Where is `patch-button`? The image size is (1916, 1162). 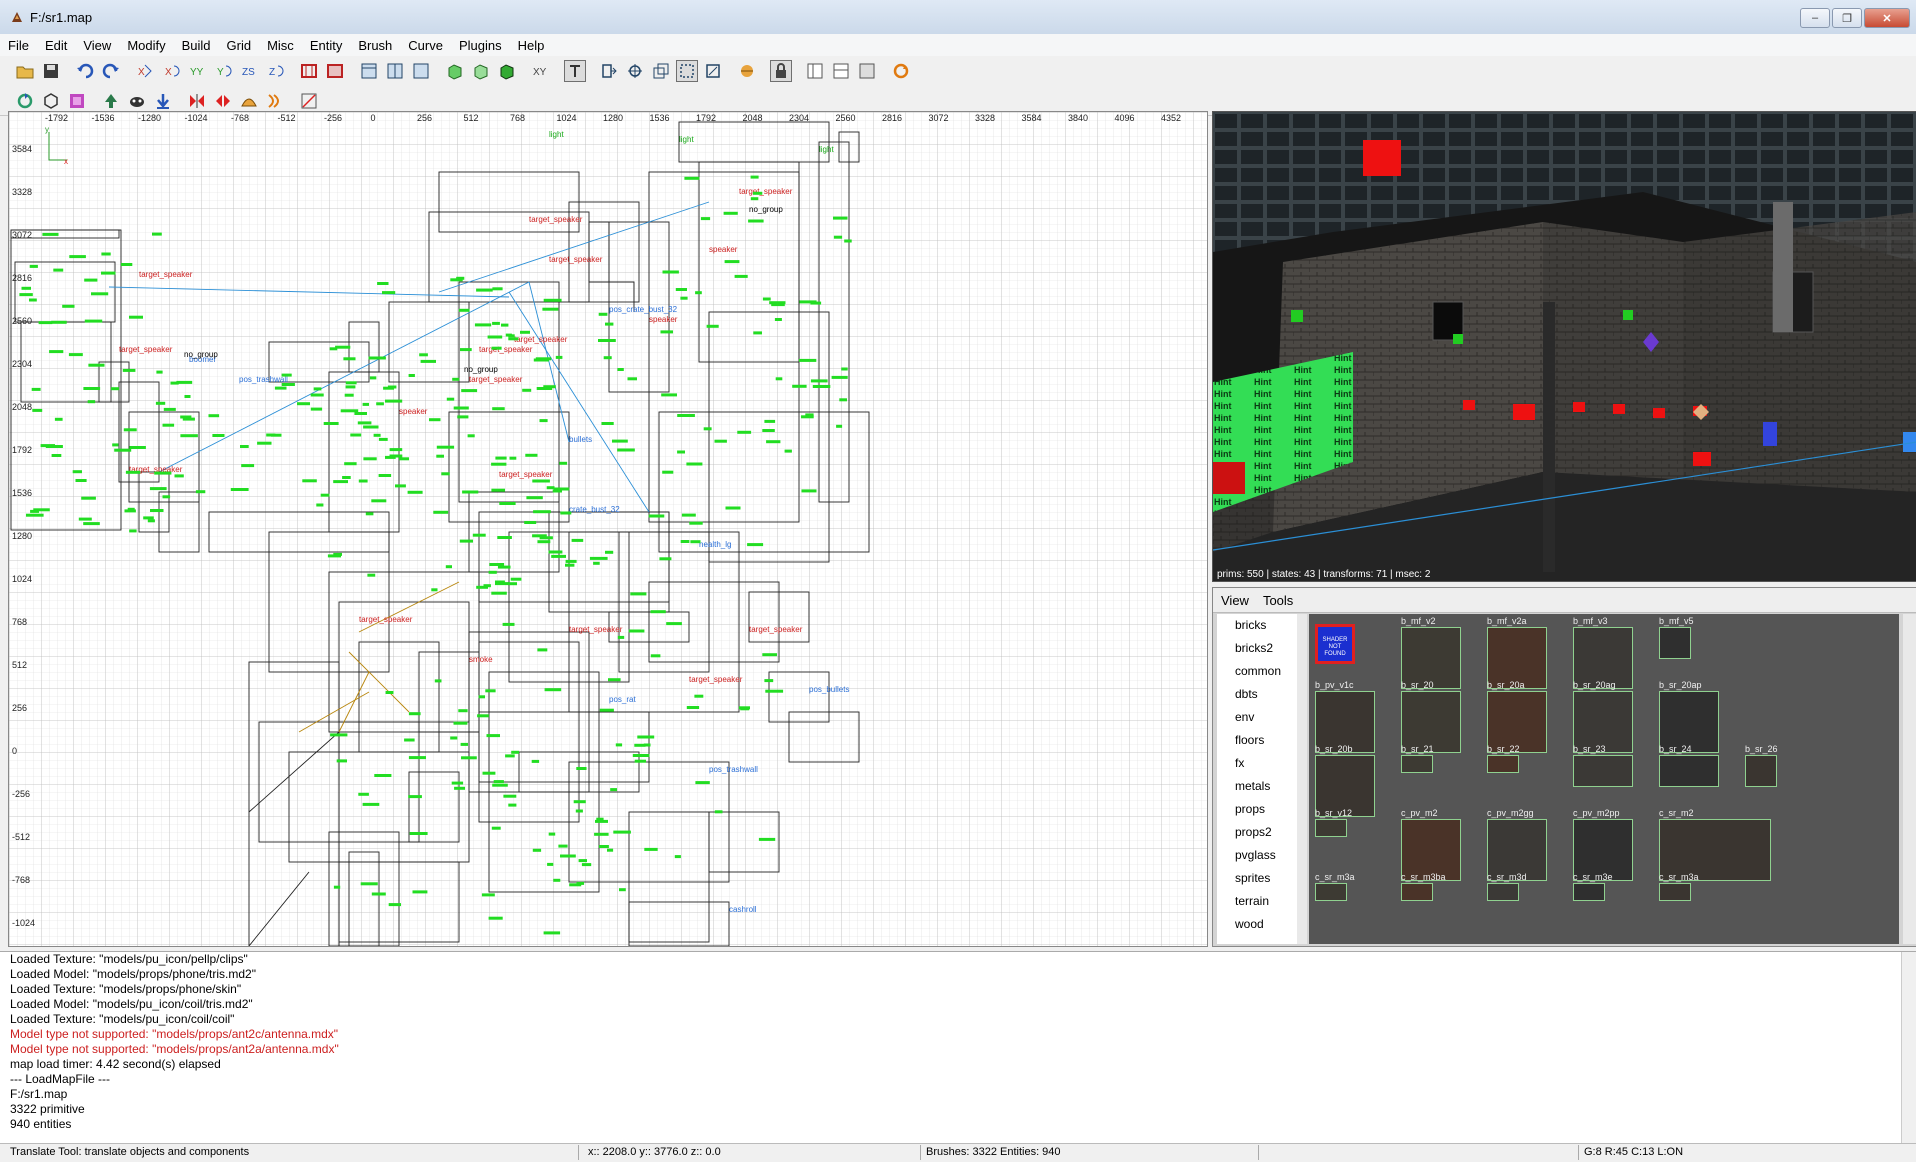
patch-button is located at coordinates (747, 71).